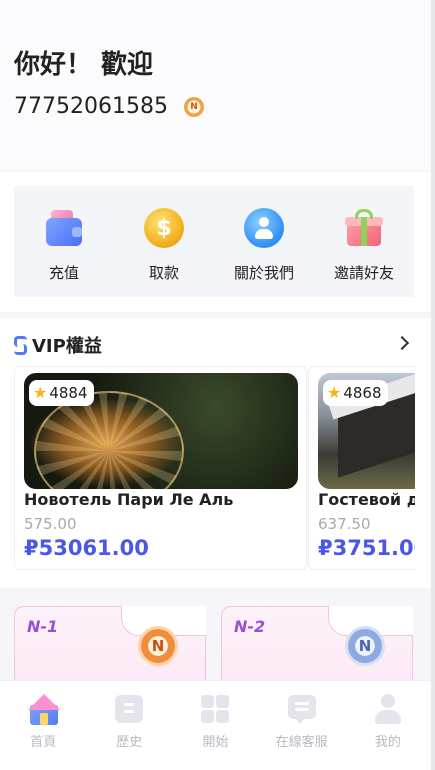  I want to click on user-id: 77752061585, so click(91, 106).